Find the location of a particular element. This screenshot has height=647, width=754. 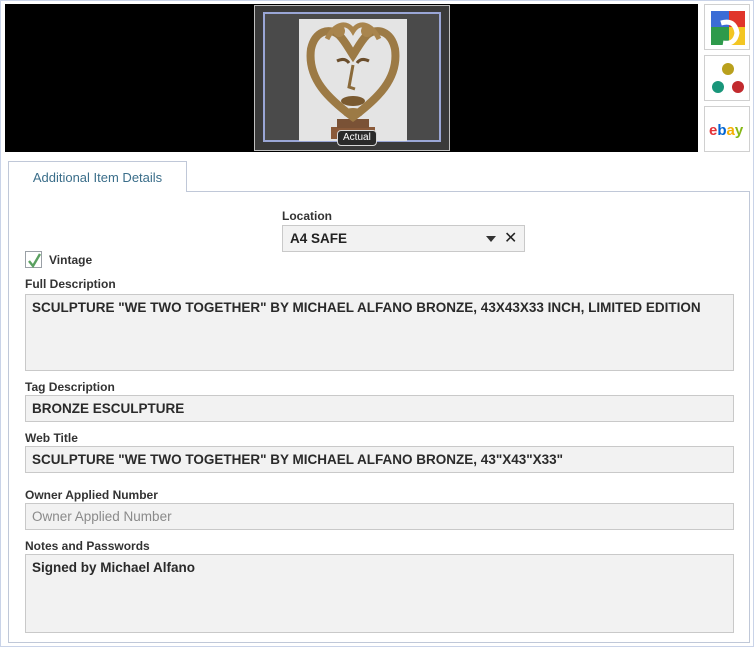

sculpture-photo is located at coordinates (353, 80).